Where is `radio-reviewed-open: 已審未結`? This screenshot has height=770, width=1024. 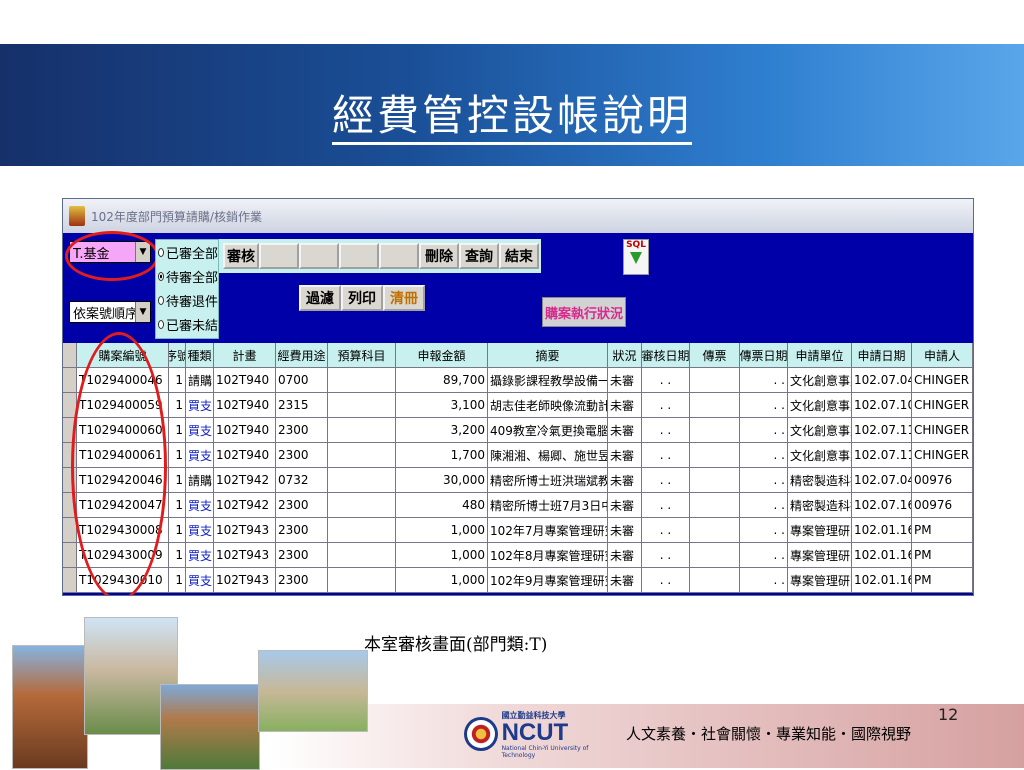 radio-reviewed-open: 已審未結 is located at coordinates (187, 324).